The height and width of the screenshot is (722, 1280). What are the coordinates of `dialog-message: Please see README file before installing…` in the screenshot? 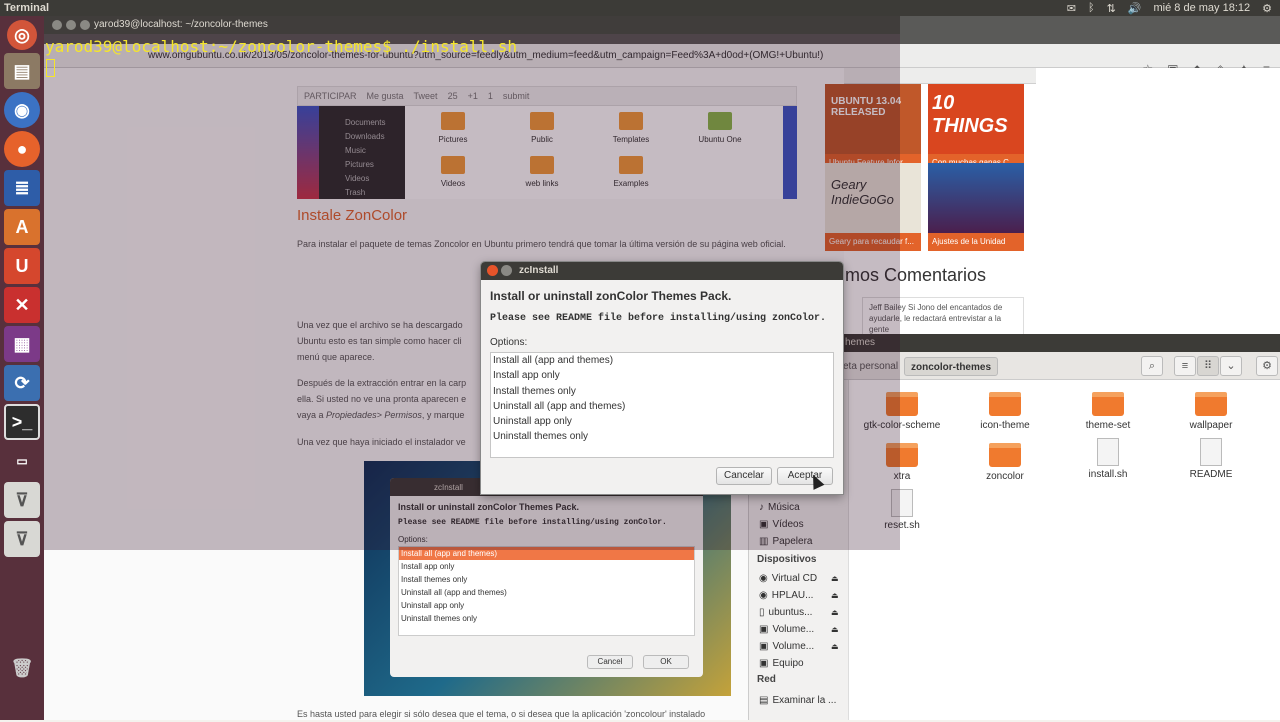 It's located at (658, 318).